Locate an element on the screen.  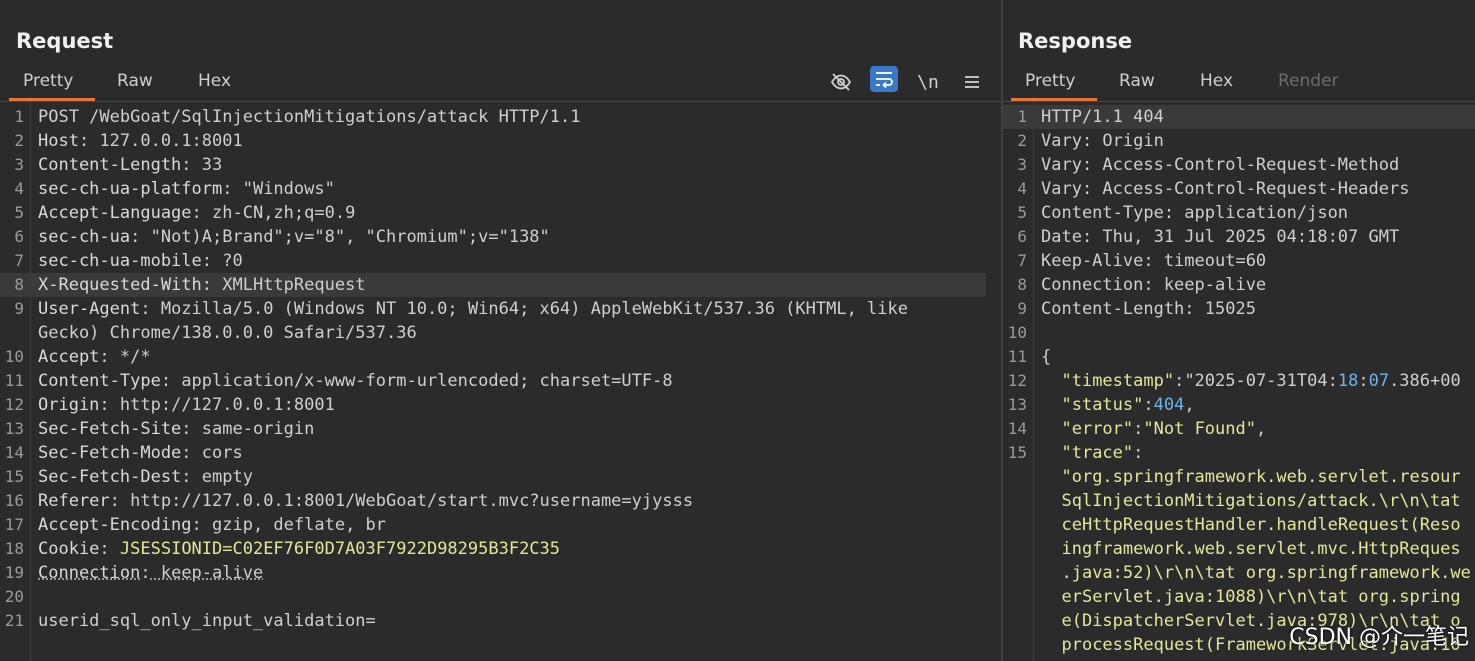
code-line: 4 Vary: Access-Control-Request-Headers is located at coordinates (1239, 189).